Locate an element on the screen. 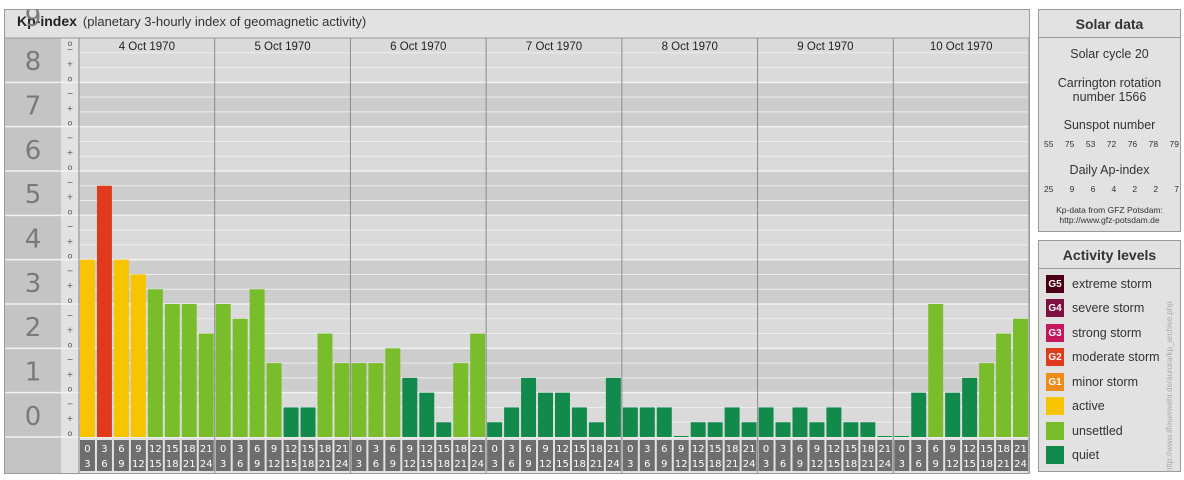 Image resolution: width=1184 pixels, height=480 pixels. ap-value: 4 is located at coordinates (1114, 189).